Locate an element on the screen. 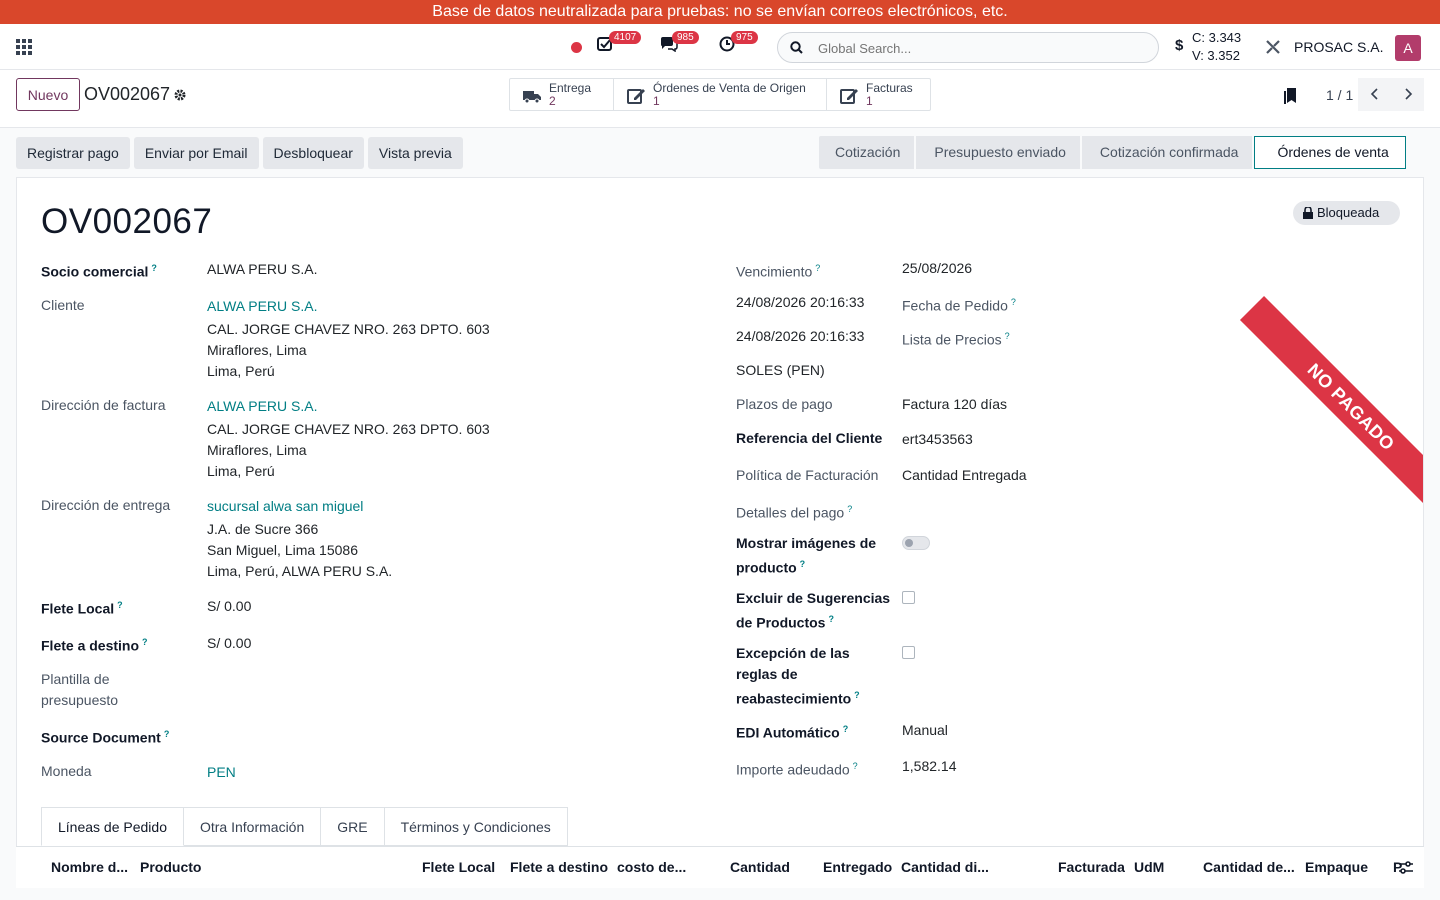 This screenshot has width=1440, height=900. col-flete-local: Flete Local is located at coordinates (458, 867).